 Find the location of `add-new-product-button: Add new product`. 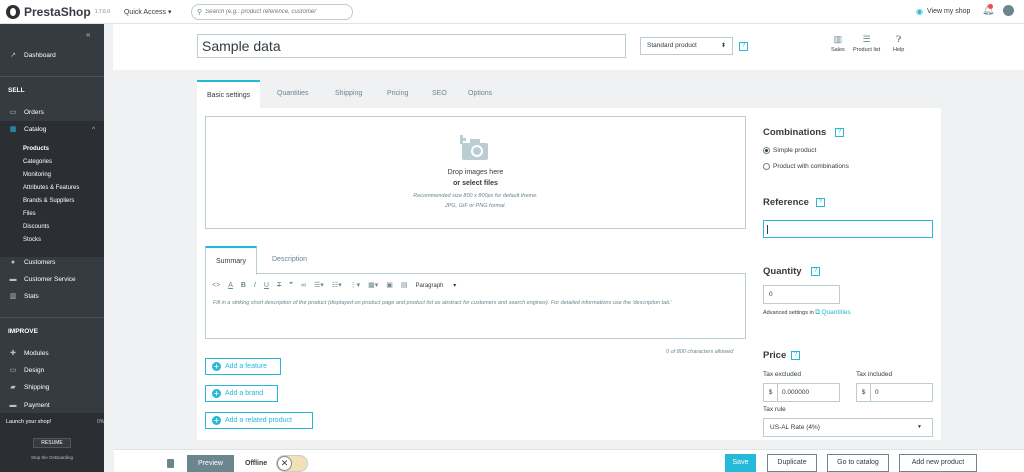

add-new-product-button: Add new product is located at coordinates (938, 463).